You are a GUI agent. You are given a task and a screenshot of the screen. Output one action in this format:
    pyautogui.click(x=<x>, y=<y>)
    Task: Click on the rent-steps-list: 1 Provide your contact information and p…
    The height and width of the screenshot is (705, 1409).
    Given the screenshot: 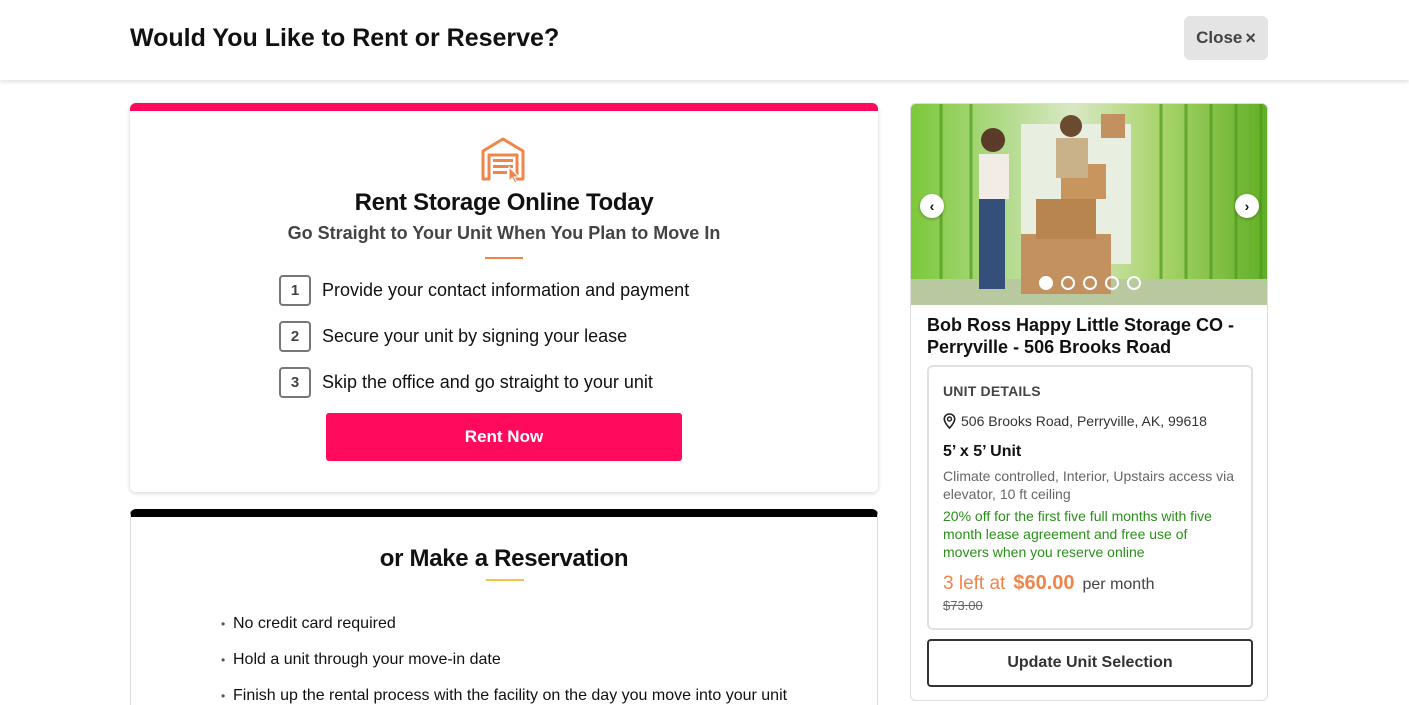 What is the action you would take?
    pyautogui.click(x=484, y=344)
    